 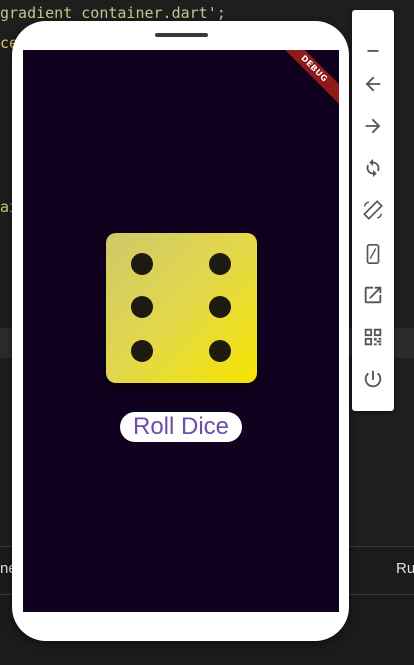 What do you see at coordinates (405, 568) in the screenshot?
I see `bottom-panel-run-label: Ru` at bounding box center [405, 568].